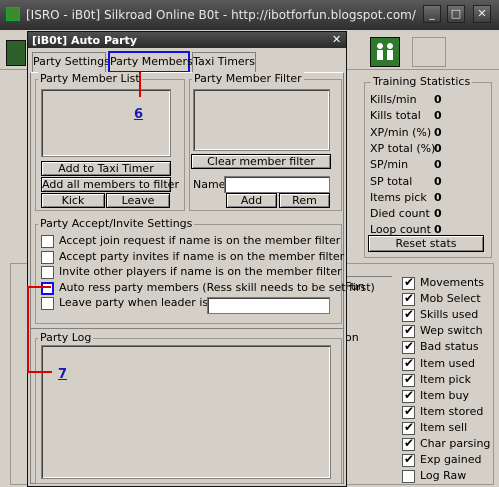 The height and width of the screenshot is (487, 499). What do you see at coordinates (90, 78) in the screenshot?
I see `party-member-list-title: Party Member List` at bounding box center [90, 78].